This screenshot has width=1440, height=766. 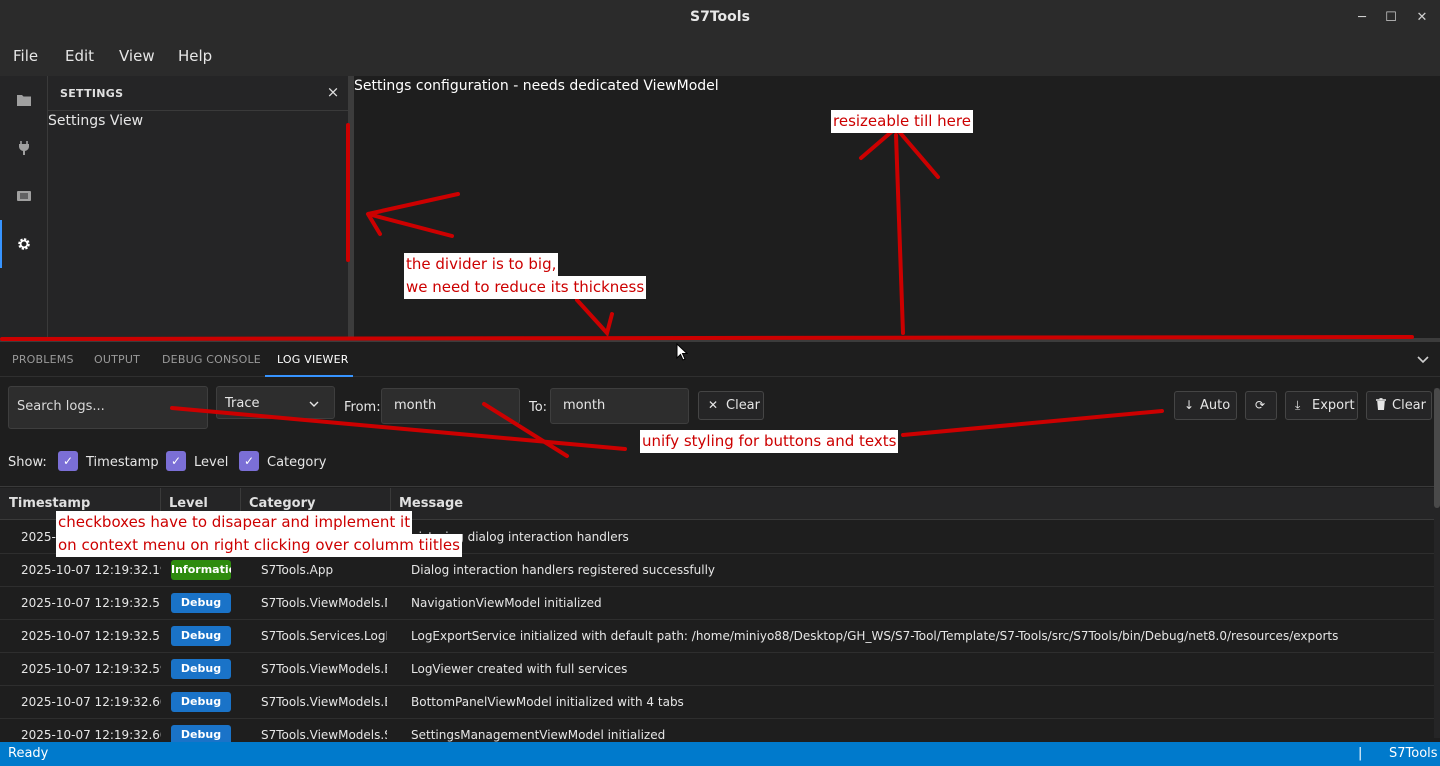 I want to click on cell-message: gistering dialog interaction handlers, so click(x=520, y=537).